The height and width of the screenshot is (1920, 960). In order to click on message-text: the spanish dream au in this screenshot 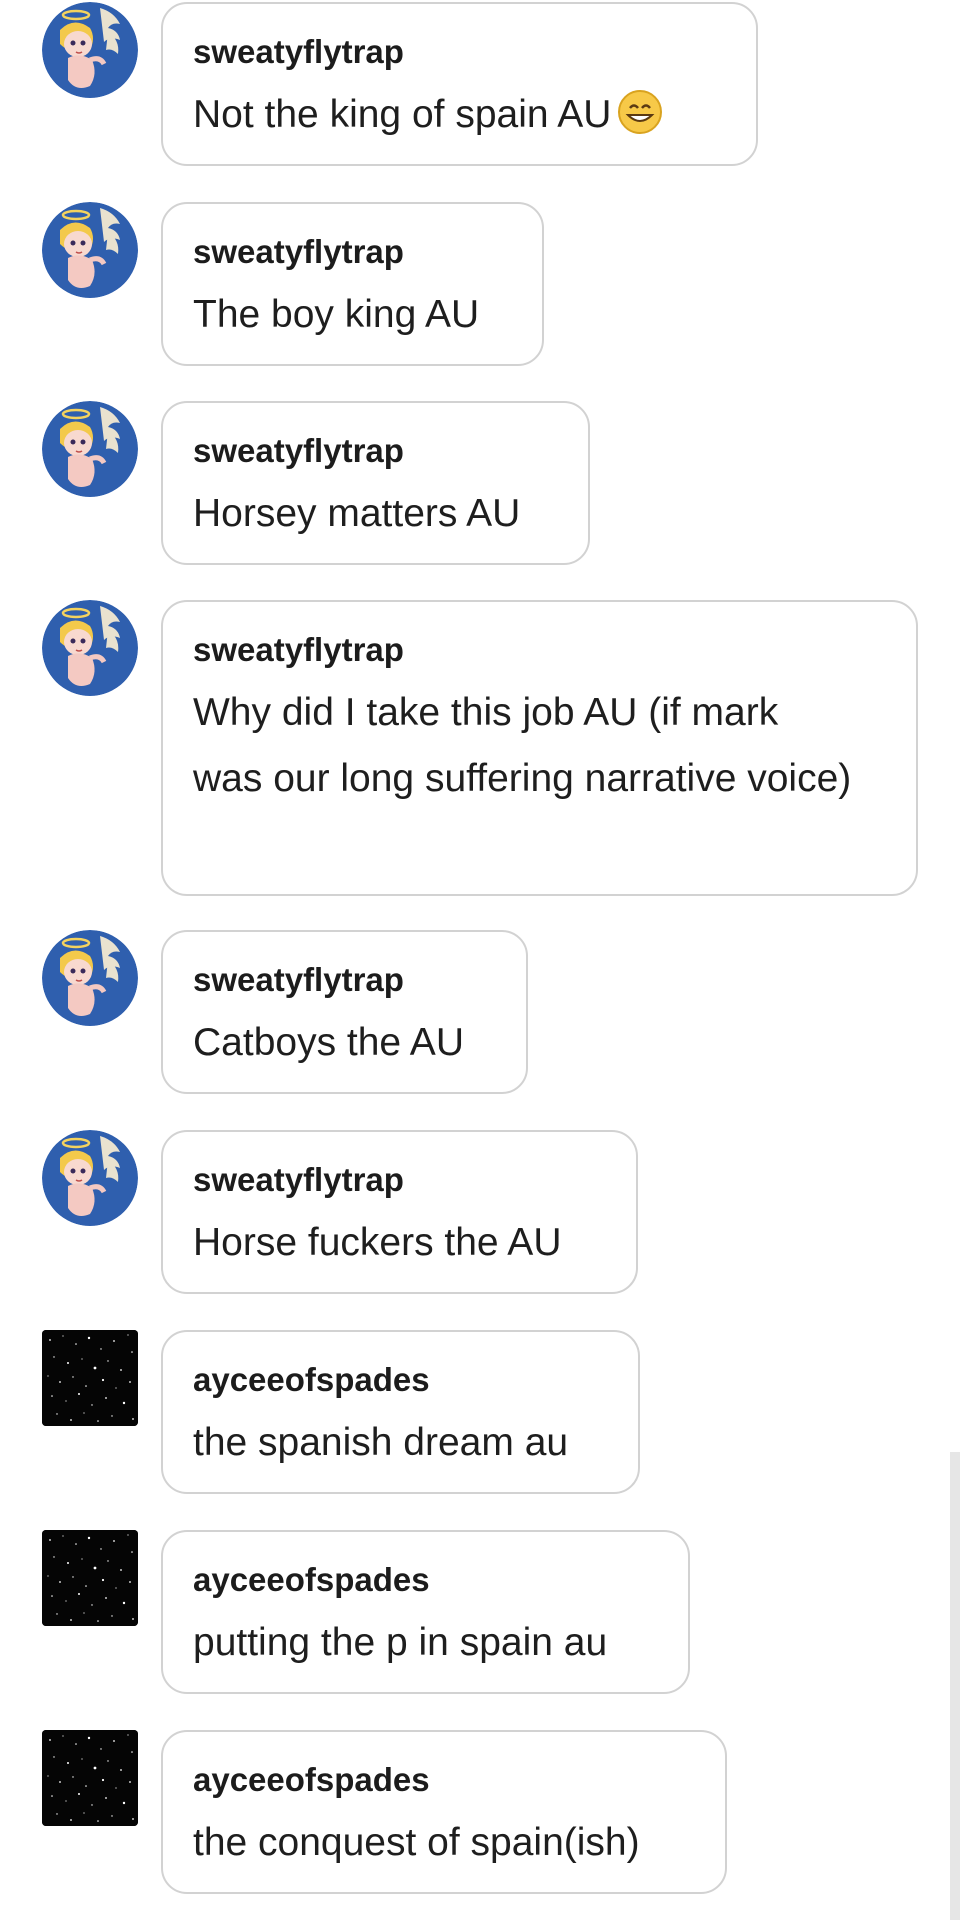, I will do `click(381, 1442)`.